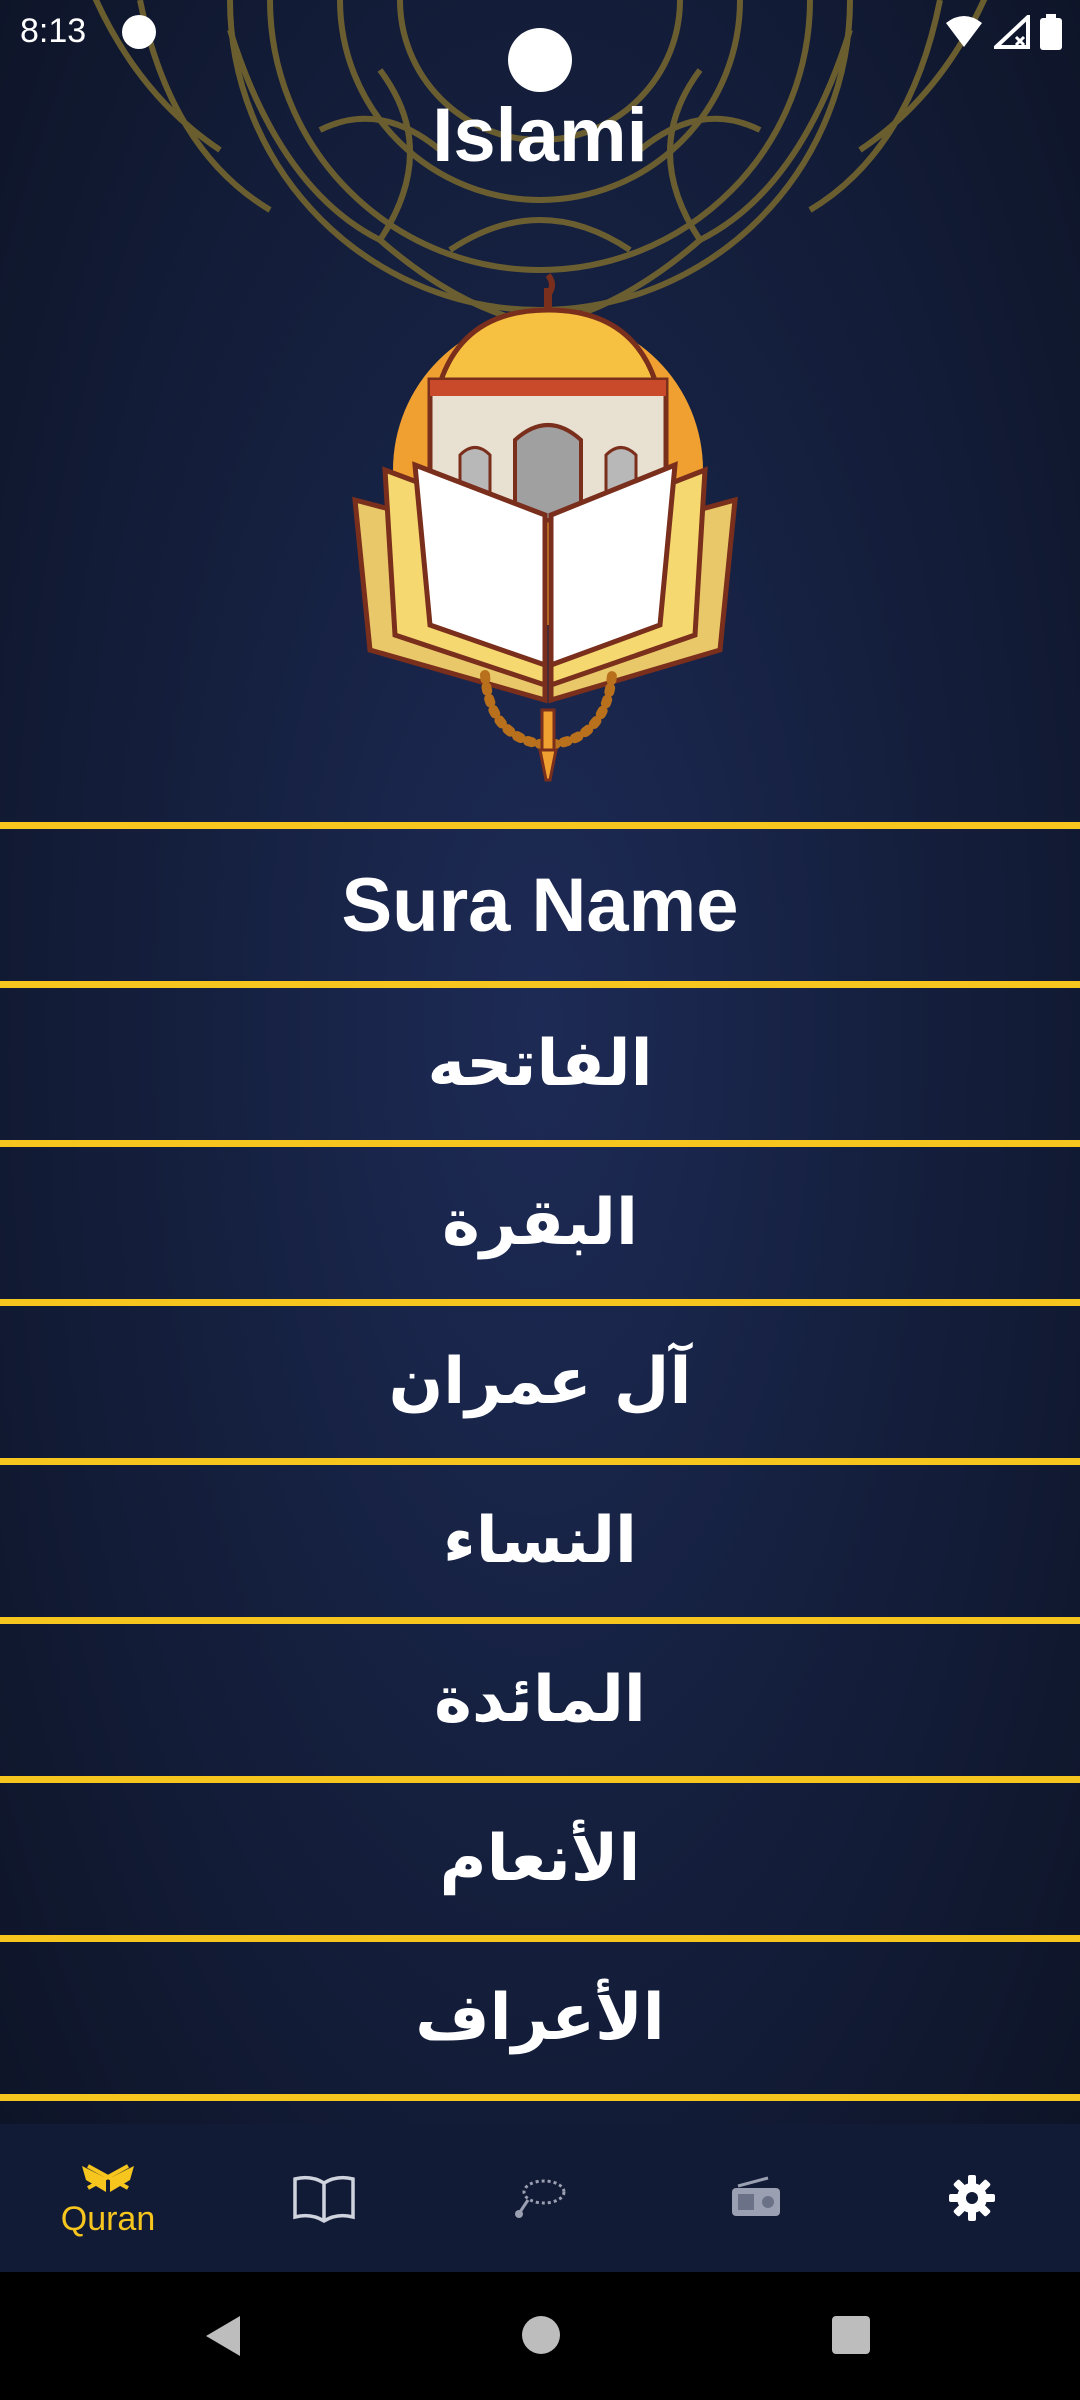  I want to click on status-icons, so click(1003, 32).